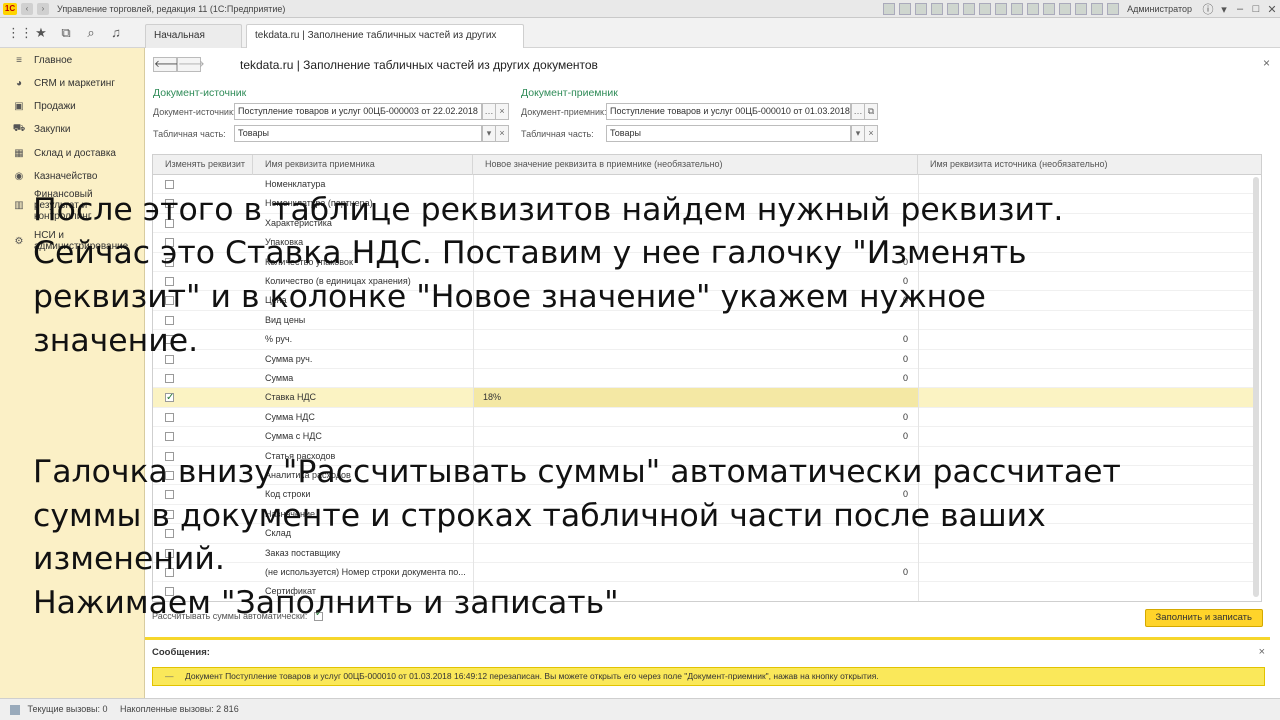 The height and width of the screenshot is (720, 1280). I want to click on table-row: Ставка НДС 18%, so click(703, 398).